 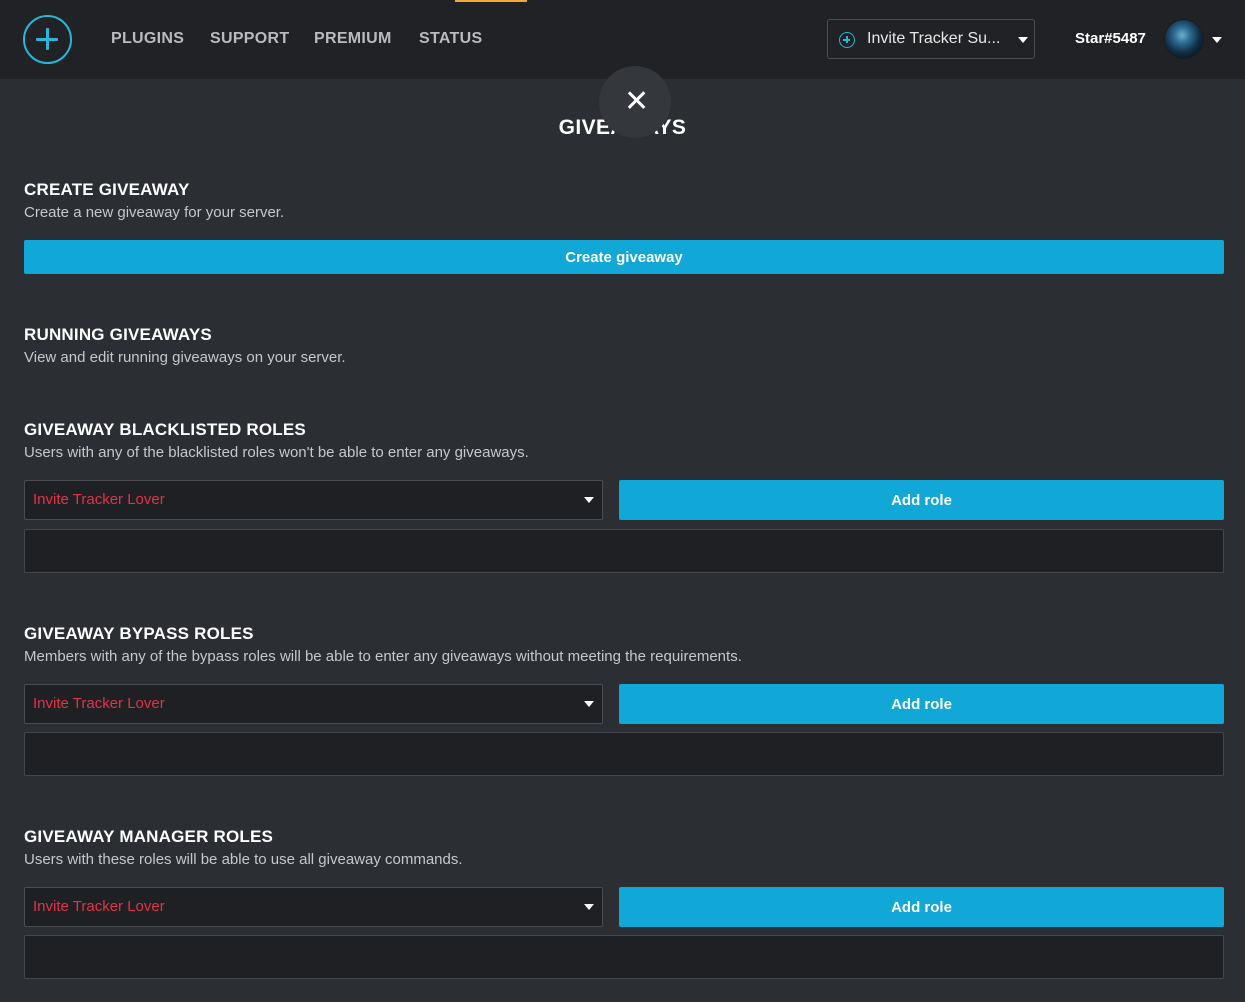 I want to click on blacklisted-roles-list, so click(x=624, y=551).